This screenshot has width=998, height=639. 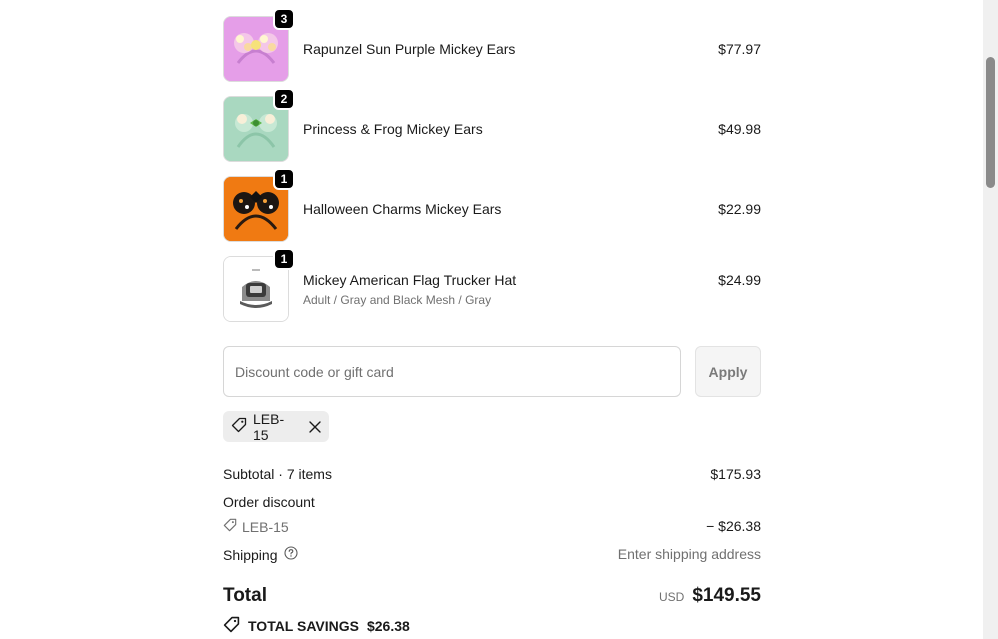 I want to click on subtotal-label: Subtotal · 7 items, so click(x=277, y=474).